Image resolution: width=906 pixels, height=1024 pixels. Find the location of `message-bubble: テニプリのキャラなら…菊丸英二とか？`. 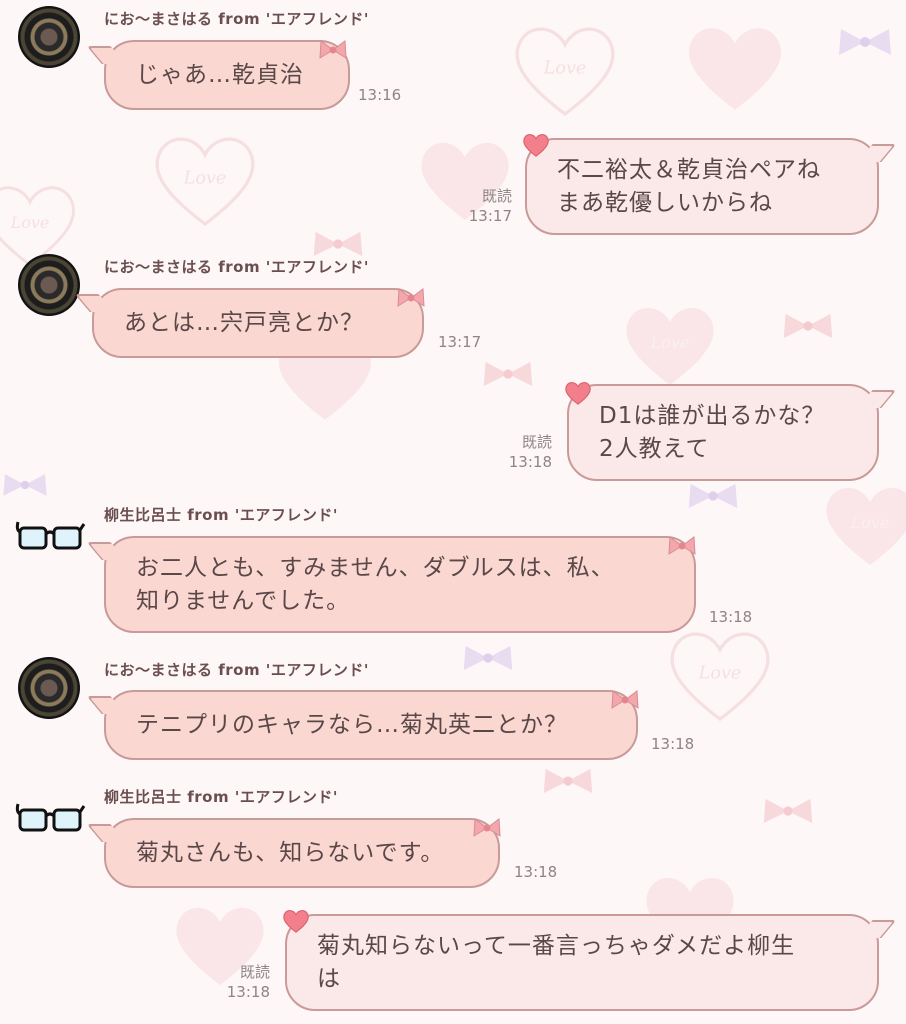

message-bubble: テニプリのキャラなら…菊丸英二とか？ is located at coordinates (371, 725).